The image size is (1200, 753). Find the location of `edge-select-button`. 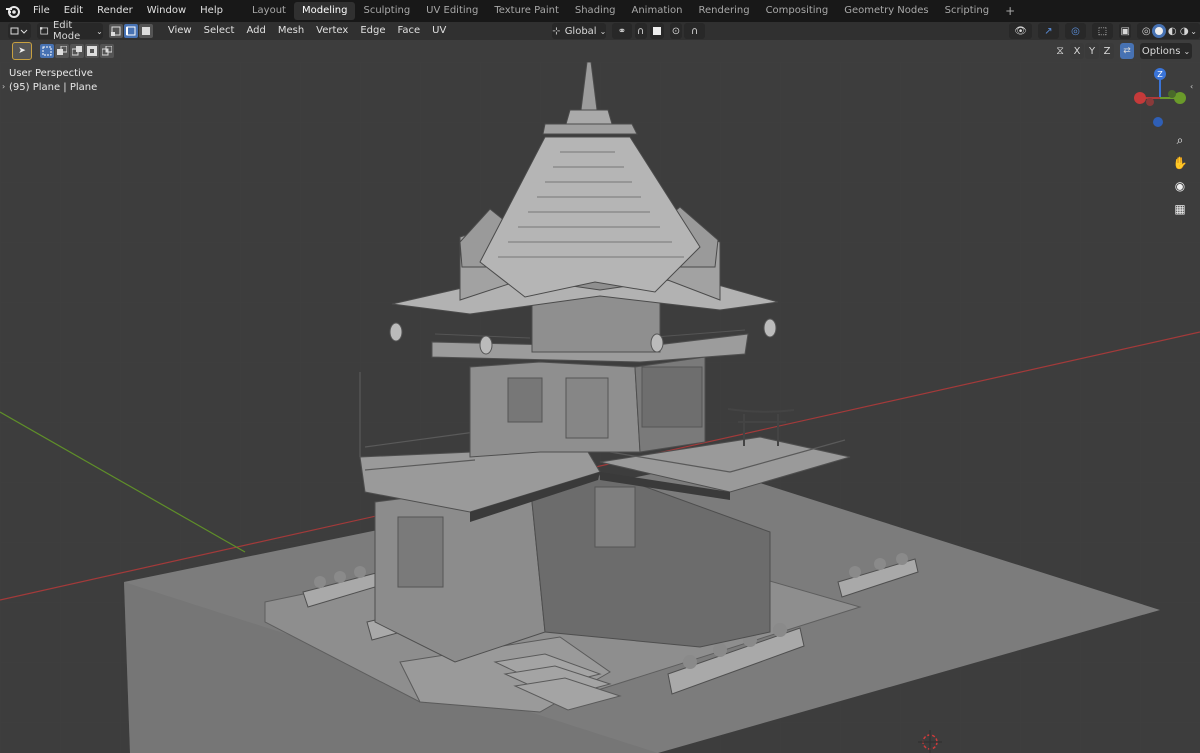

edge-select-button is located at coordinates (130, 31).